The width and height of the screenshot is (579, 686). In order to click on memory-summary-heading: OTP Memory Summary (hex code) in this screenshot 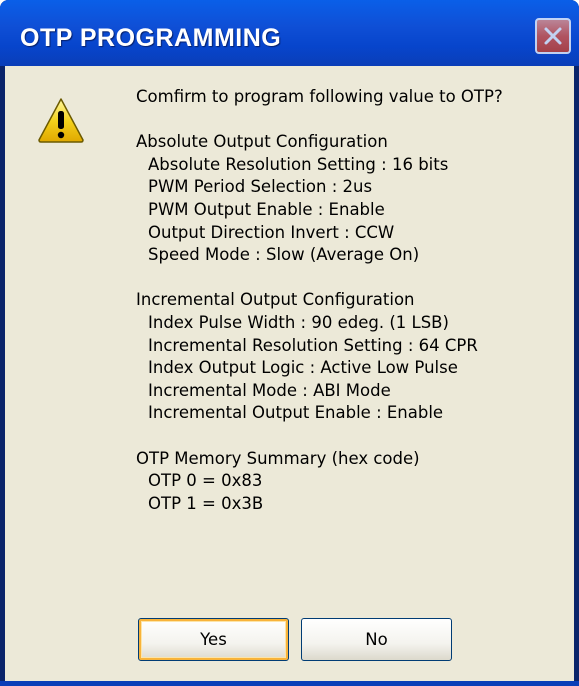, I will do `click(278, 458)`.